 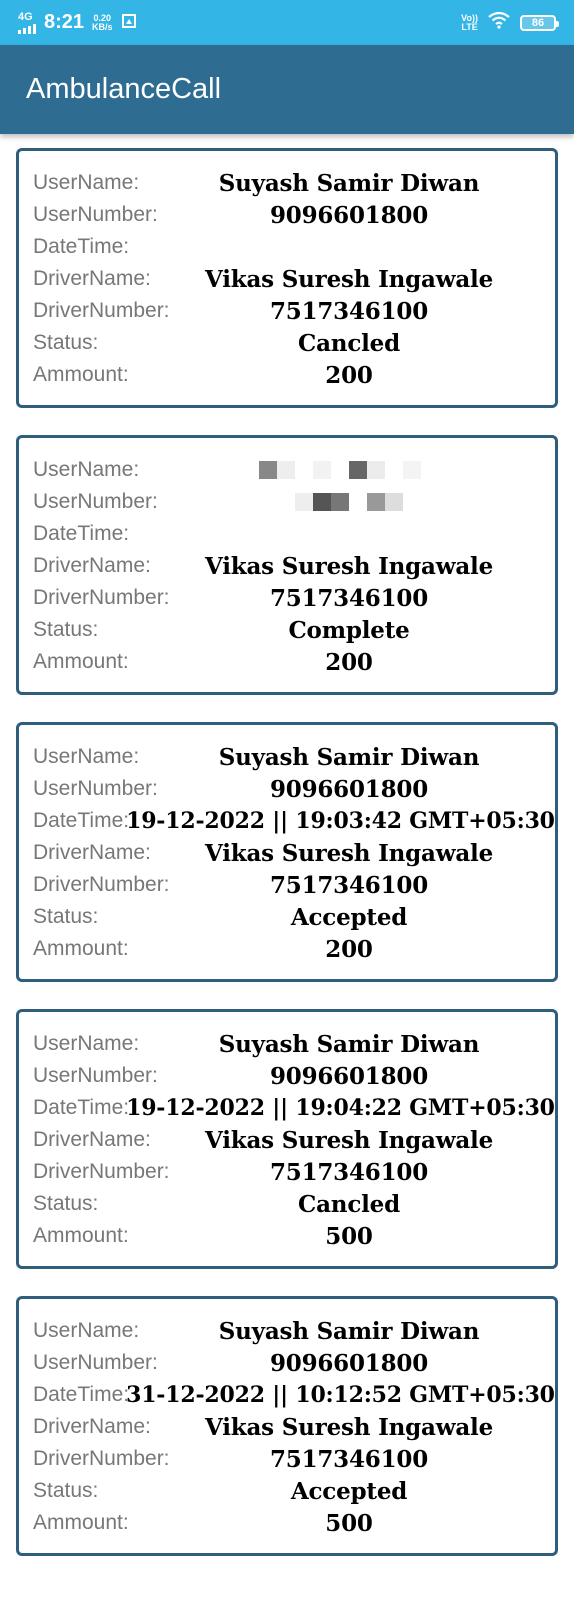 What do you see at coordinates (102, 22) in the screenshot?
I see `network-speed: 0.20 KB/s` at bounding box center [102, 22].